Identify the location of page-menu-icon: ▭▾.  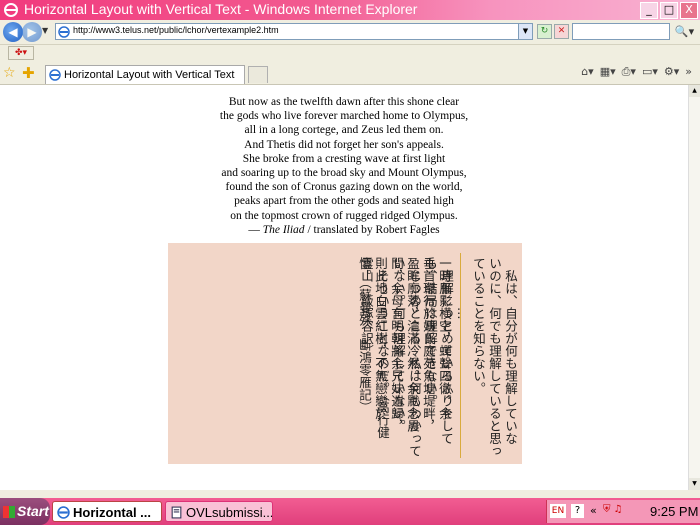
(650, 72).